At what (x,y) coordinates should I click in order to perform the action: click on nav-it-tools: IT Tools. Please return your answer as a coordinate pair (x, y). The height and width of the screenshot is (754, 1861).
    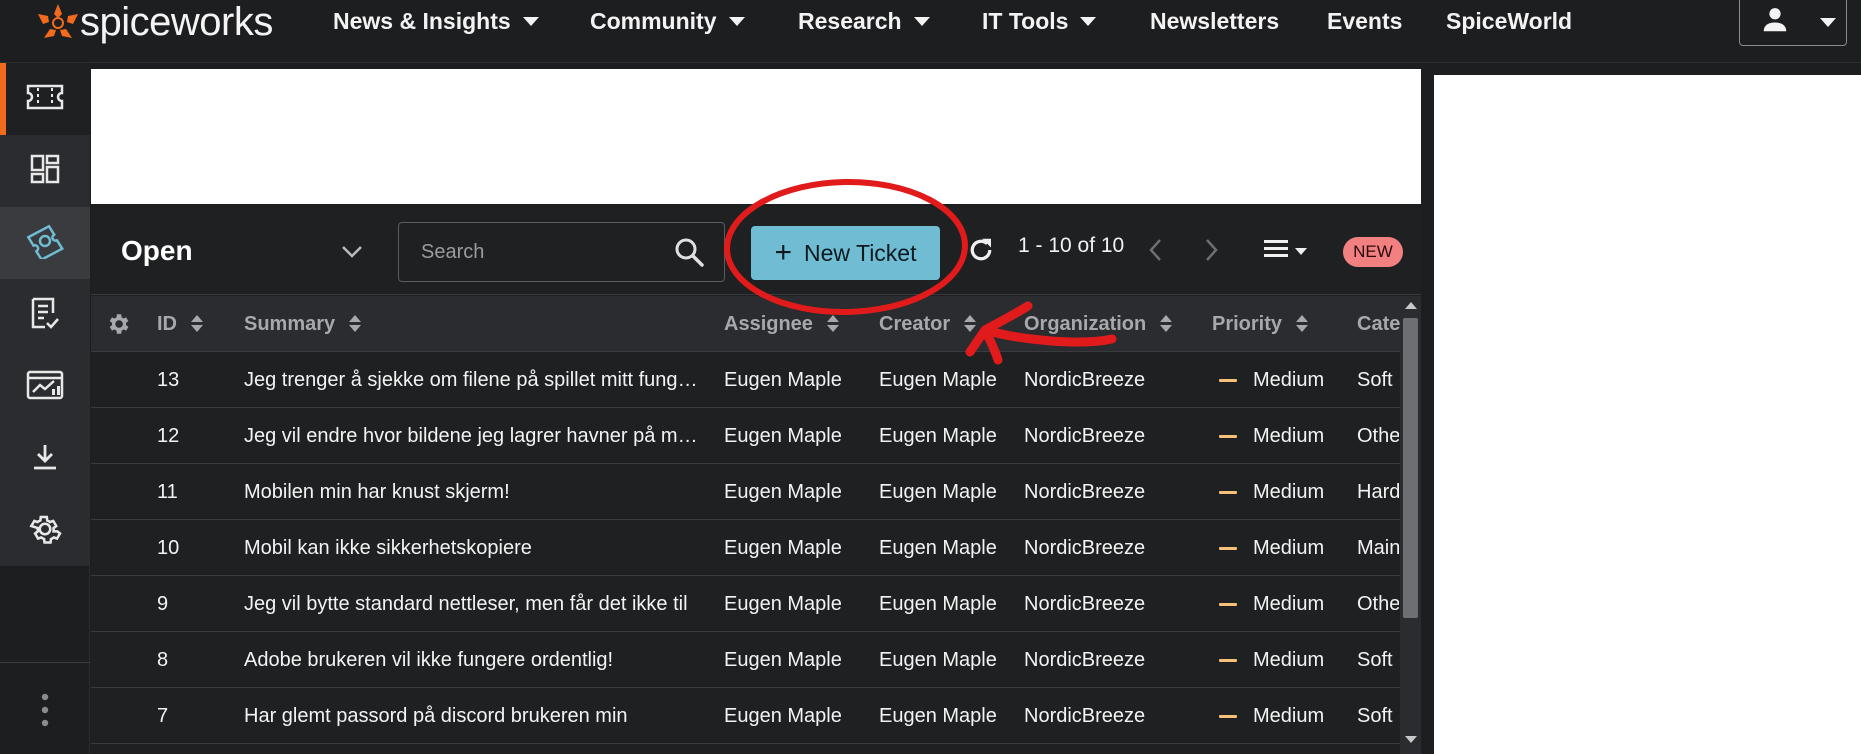
    Looking at the image, I should click on (1039, 21).